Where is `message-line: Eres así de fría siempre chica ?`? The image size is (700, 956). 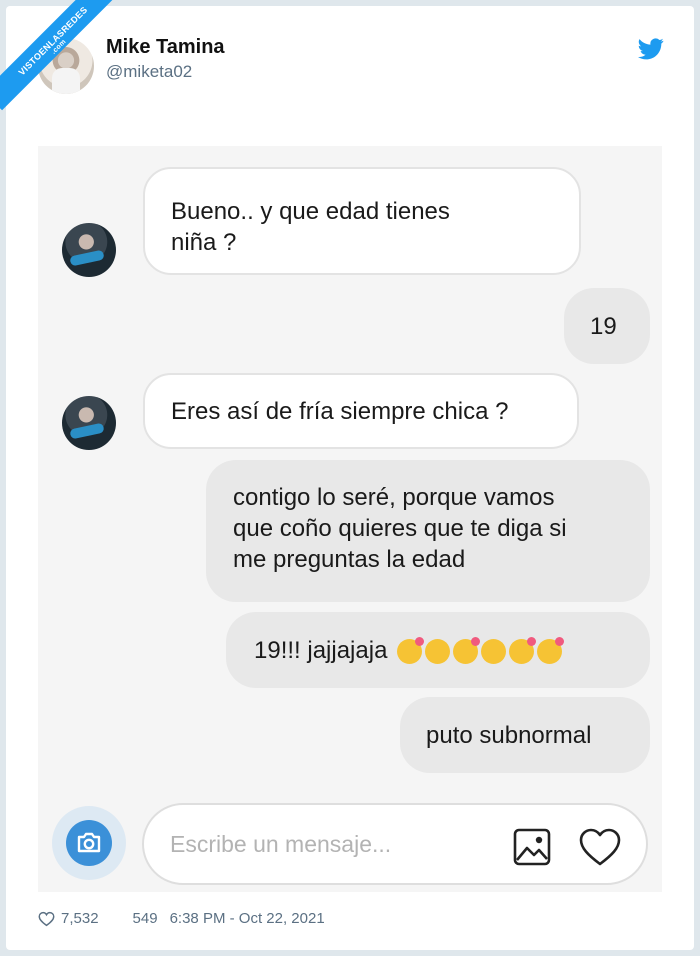
message-line: Eres así de fría siempre chica ? is located at coordinates (340, 411).